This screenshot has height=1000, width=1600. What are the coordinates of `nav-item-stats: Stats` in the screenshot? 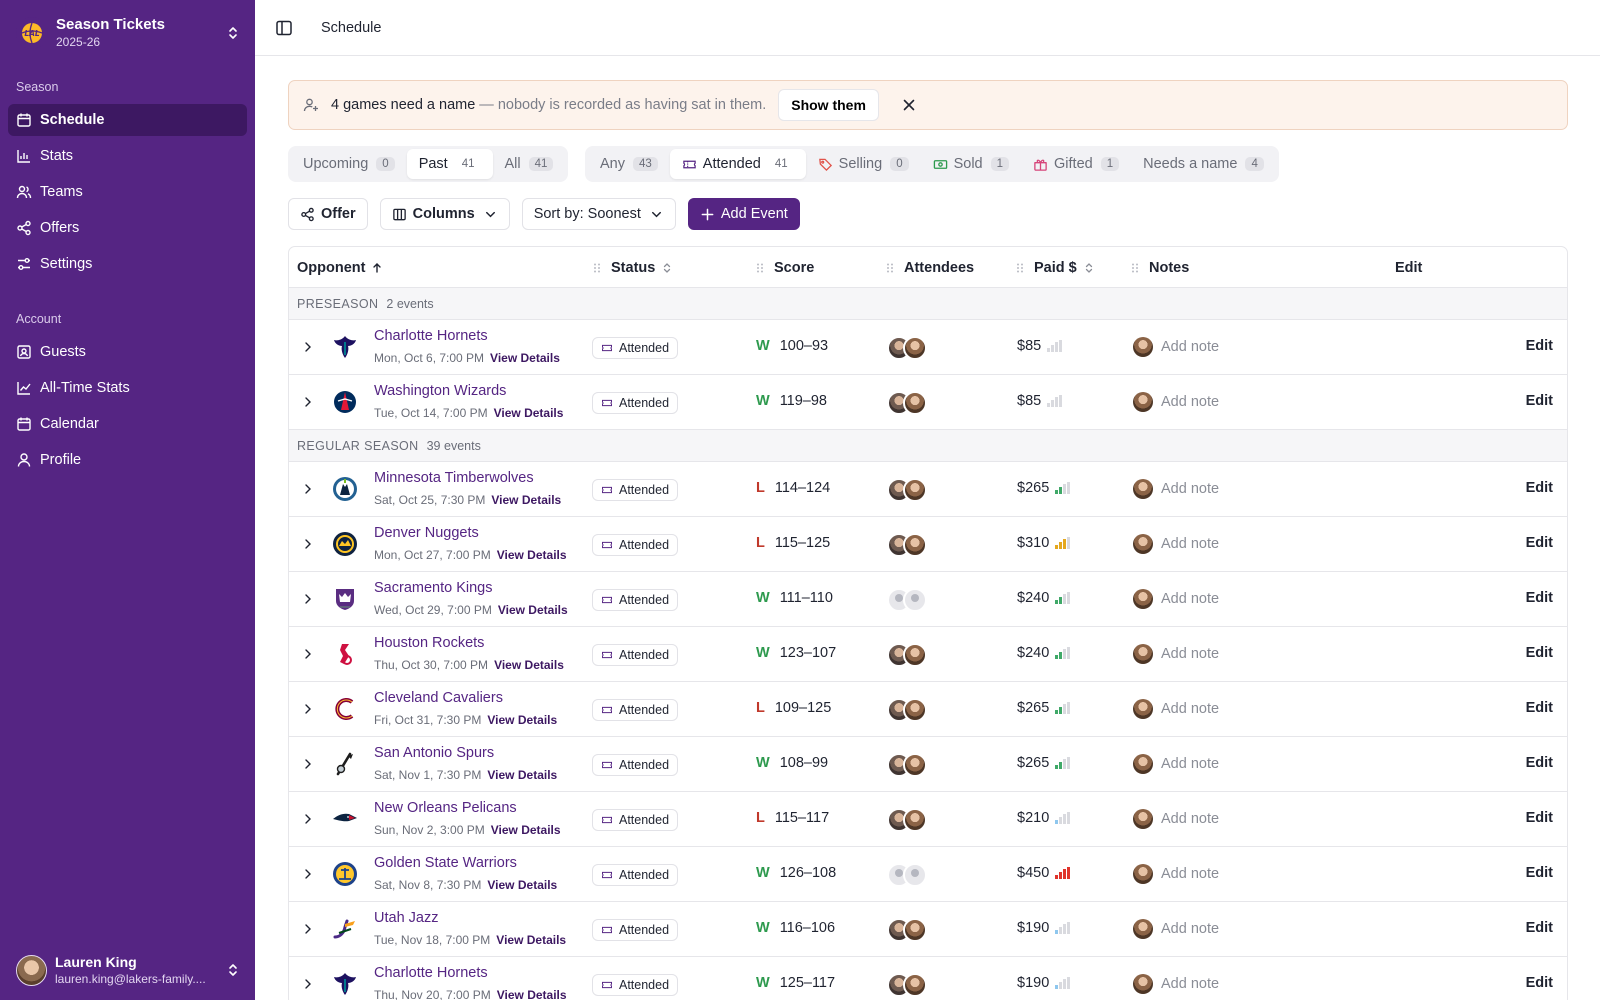 It's located at (127, 156).